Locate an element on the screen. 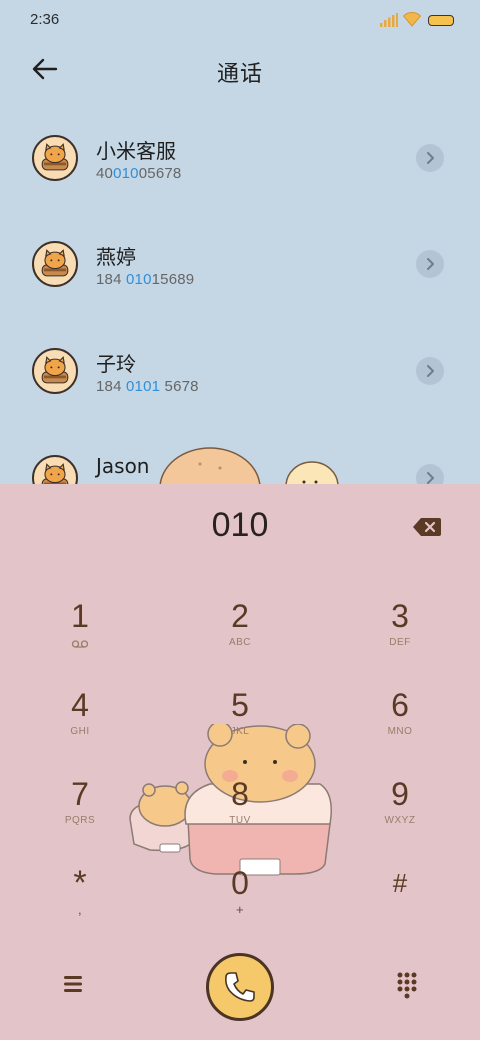  phone-icon is located at coordinates (240, 987).